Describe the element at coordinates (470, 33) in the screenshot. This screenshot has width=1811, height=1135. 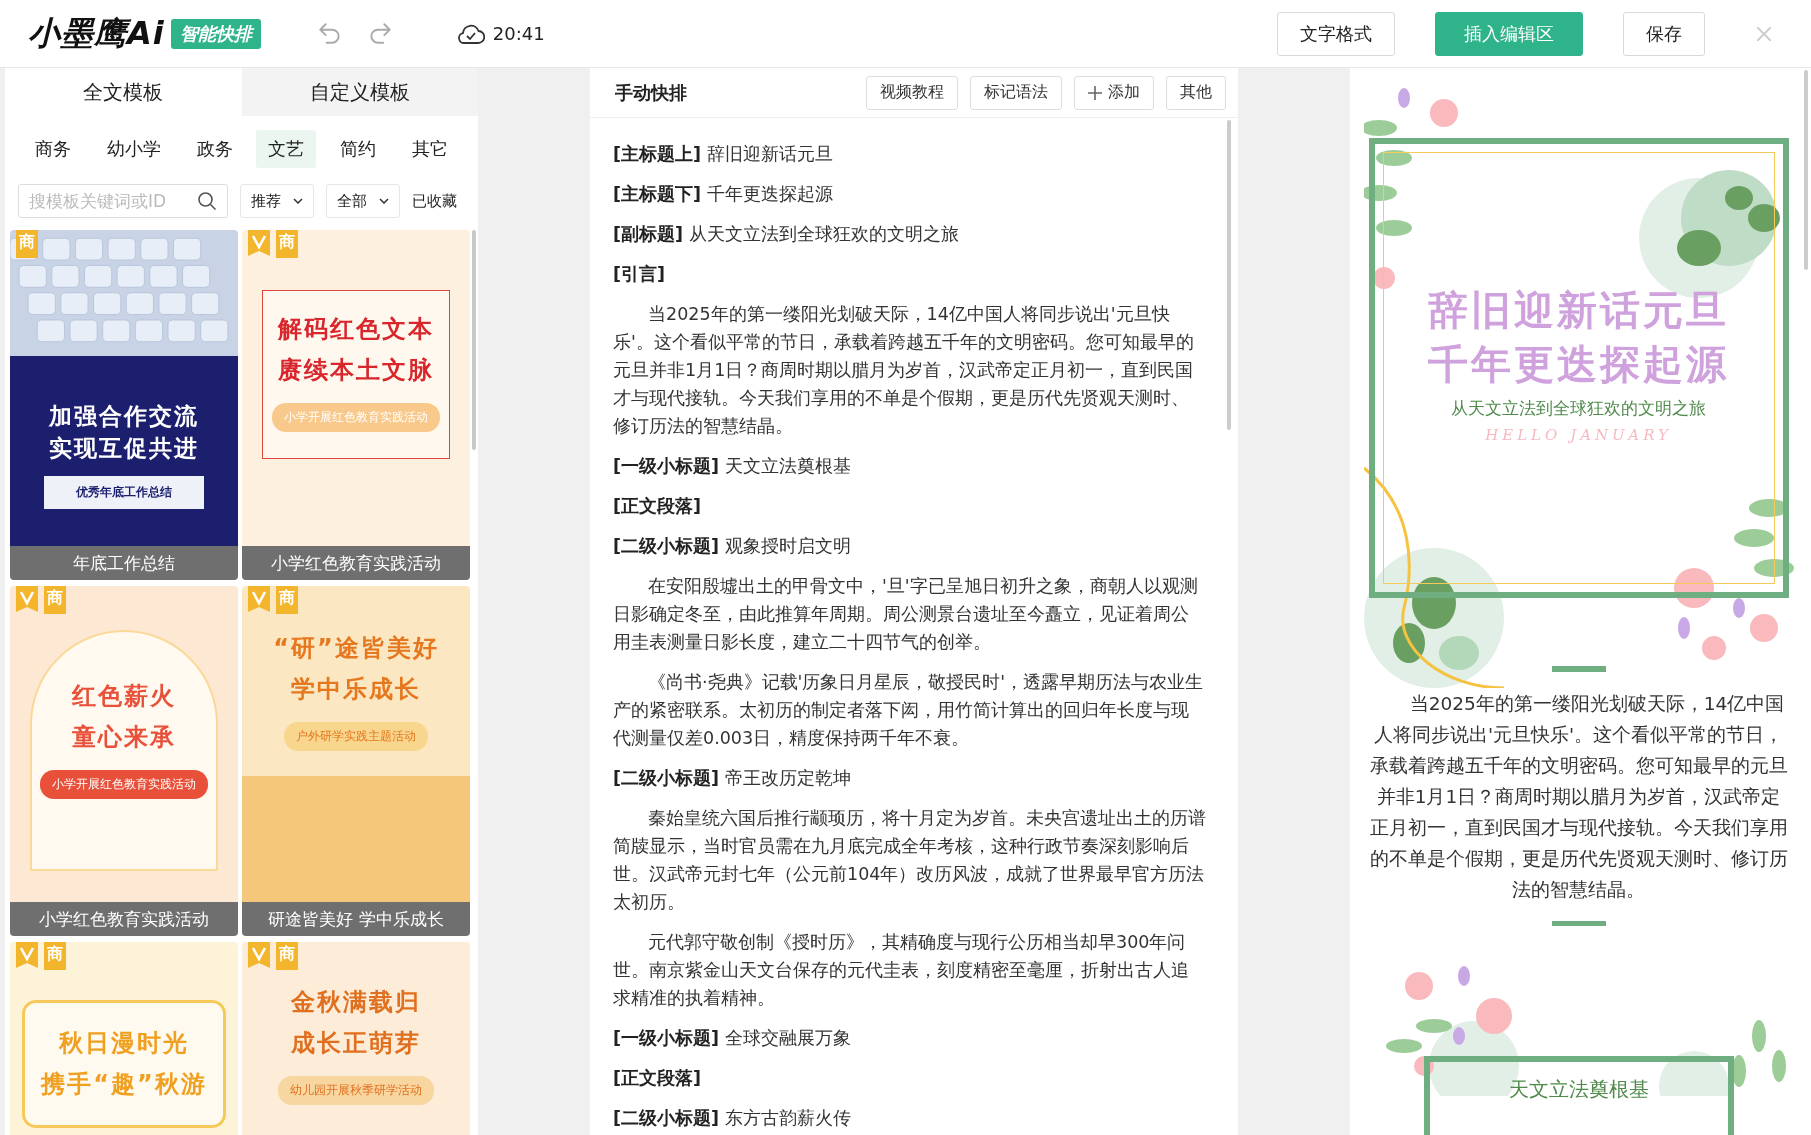
I see `cloud-check-icon` at that location.